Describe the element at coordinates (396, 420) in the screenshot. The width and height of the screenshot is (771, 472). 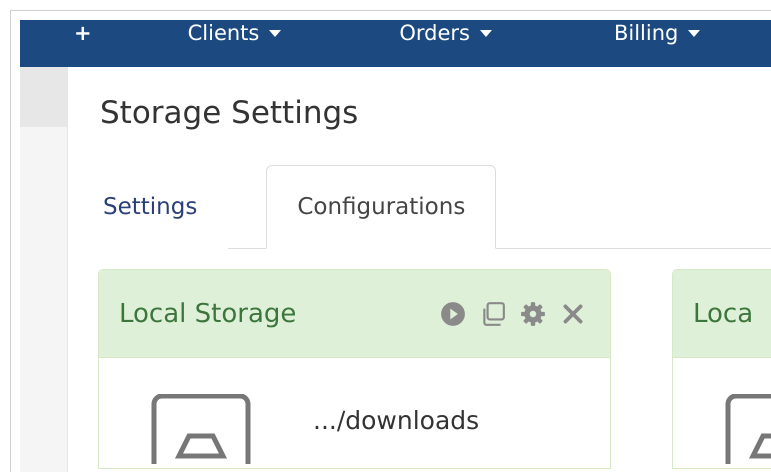
I see `storage-path: .../downloads` at that location.